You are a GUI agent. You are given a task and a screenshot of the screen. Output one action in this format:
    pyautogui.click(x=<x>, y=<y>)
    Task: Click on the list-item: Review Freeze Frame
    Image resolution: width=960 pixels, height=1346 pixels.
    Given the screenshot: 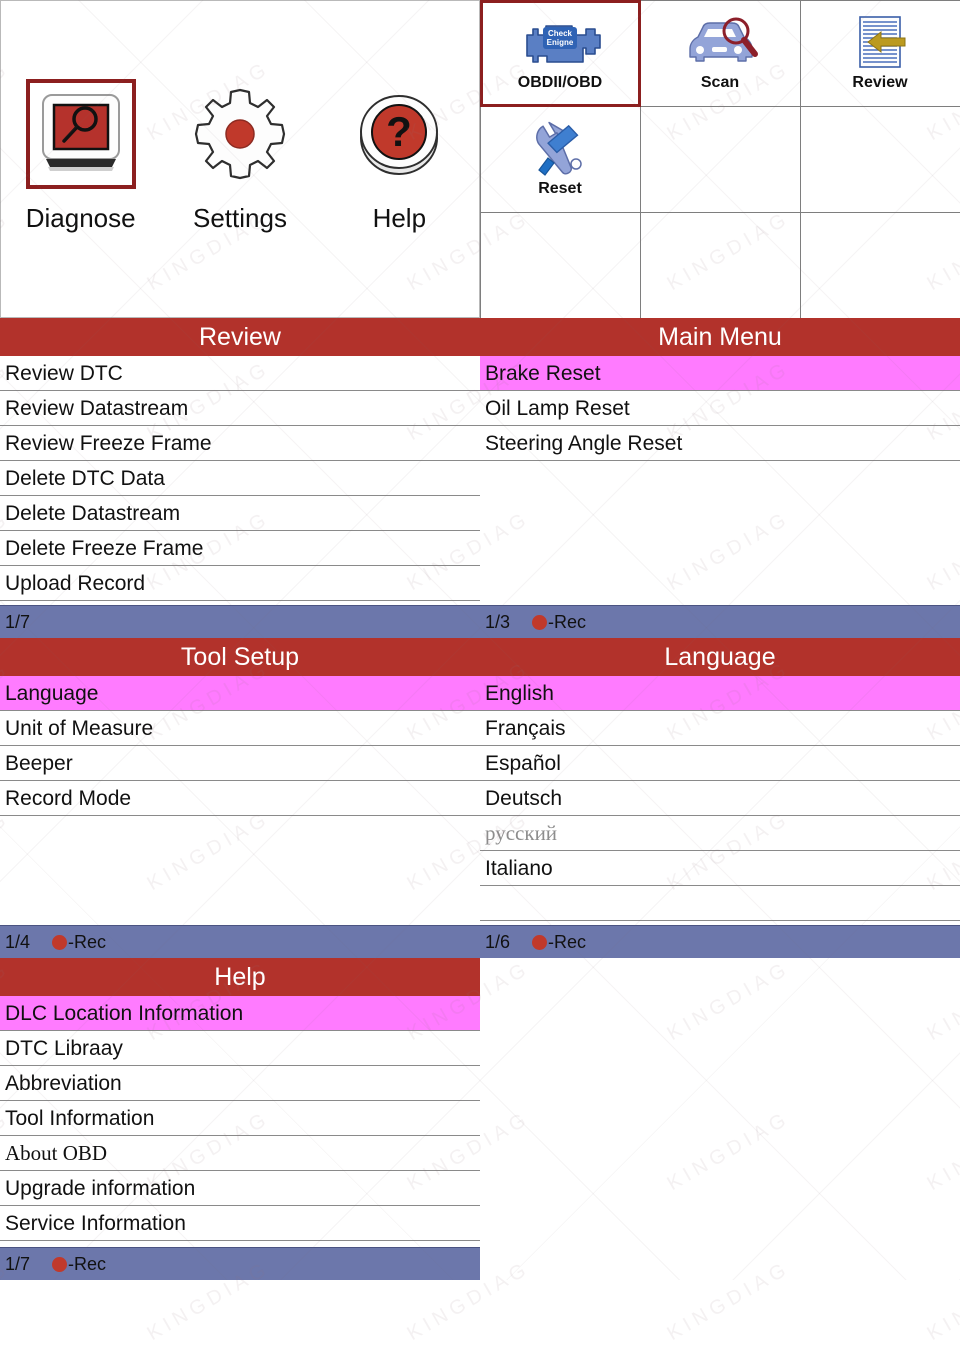 What is the action you would take?
    pyautogui.click(x=240, y=443)
    